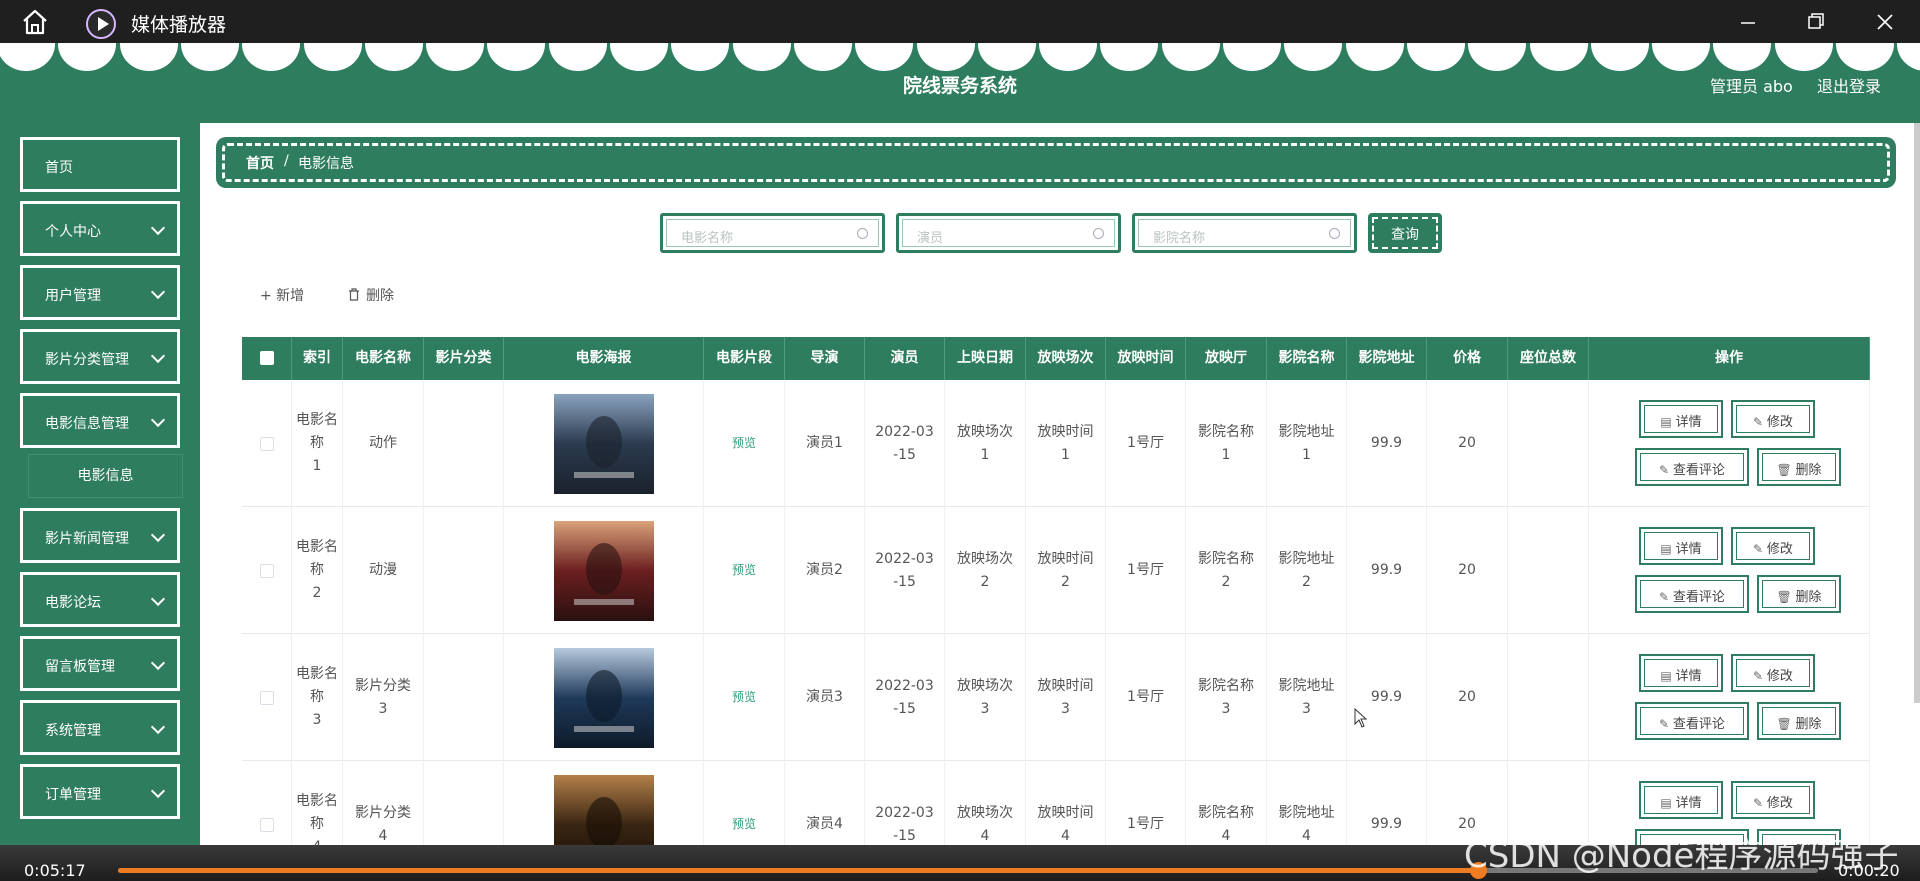 This screenshot has height=881, width=1920. I want to click on cell-release-date: 放映场次 3, so click(985, 697).